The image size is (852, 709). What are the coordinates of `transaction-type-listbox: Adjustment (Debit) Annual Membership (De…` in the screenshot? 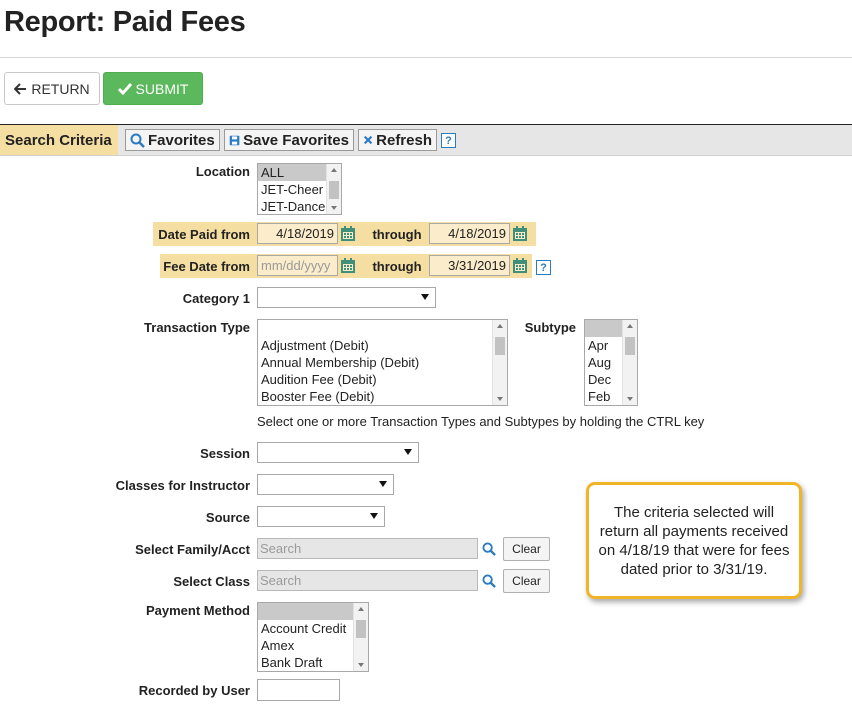 It's located at (382, 362).